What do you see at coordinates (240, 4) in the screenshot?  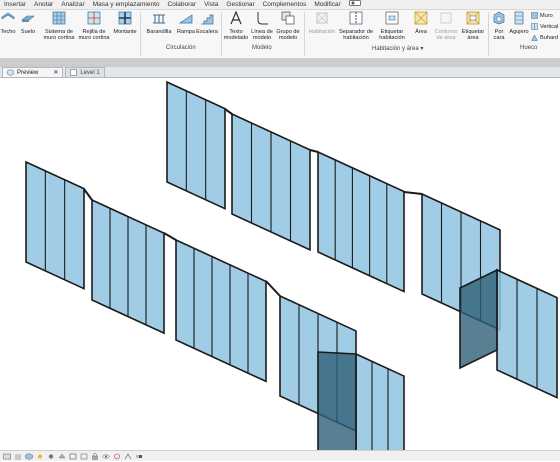 I see `menu-gestionar: Gestionar` at bounding box center [240, 4].